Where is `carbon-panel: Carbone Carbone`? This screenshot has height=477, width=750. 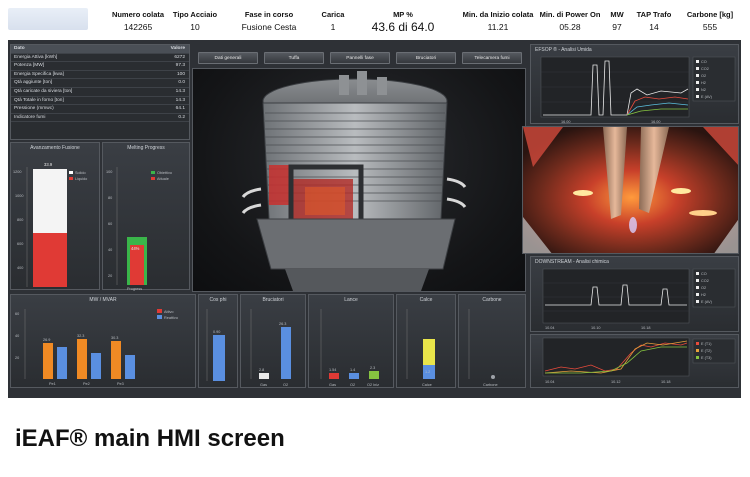
carbon-panel: Carbone Carbone is located at coordinates (492, 341).